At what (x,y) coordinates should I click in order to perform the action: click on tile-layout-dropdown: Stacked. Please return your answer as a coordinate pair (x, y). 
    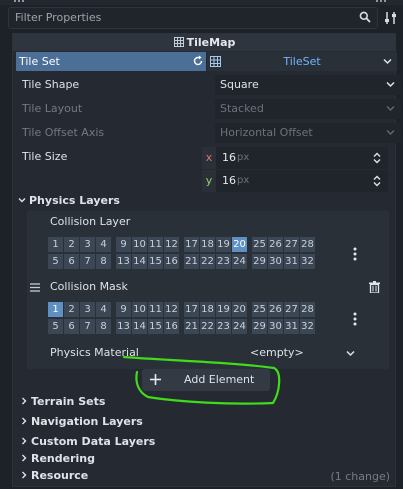
    Looking at the image, I should click on (308, 109).